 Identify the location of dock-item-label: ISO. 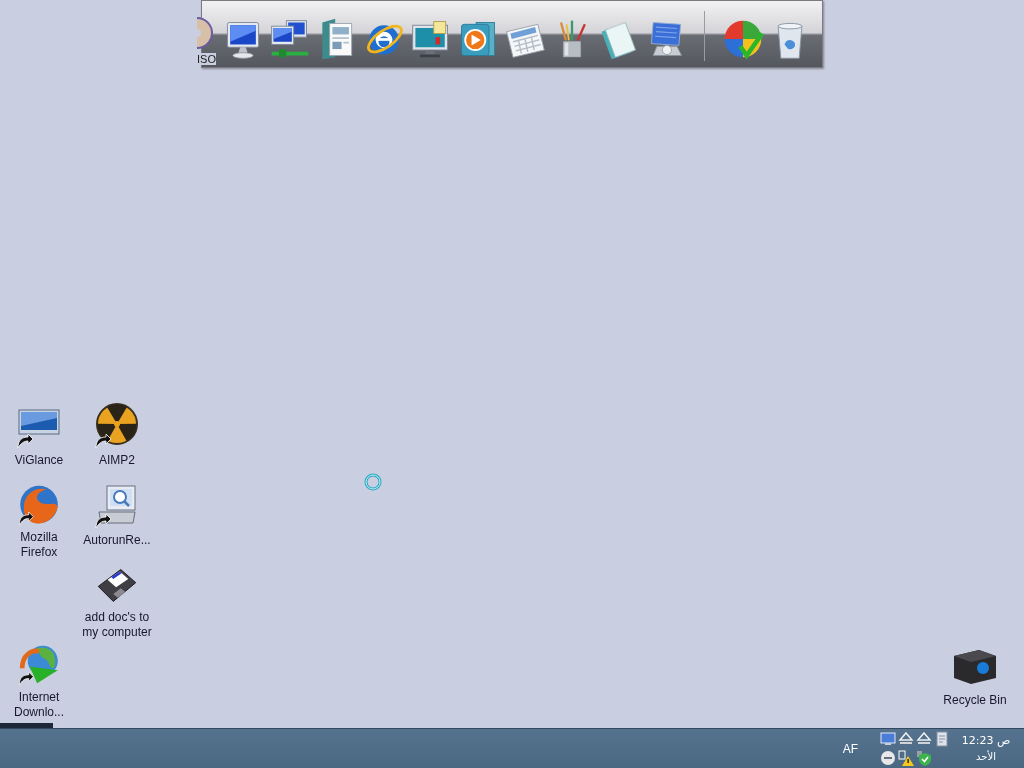
(206, 59).